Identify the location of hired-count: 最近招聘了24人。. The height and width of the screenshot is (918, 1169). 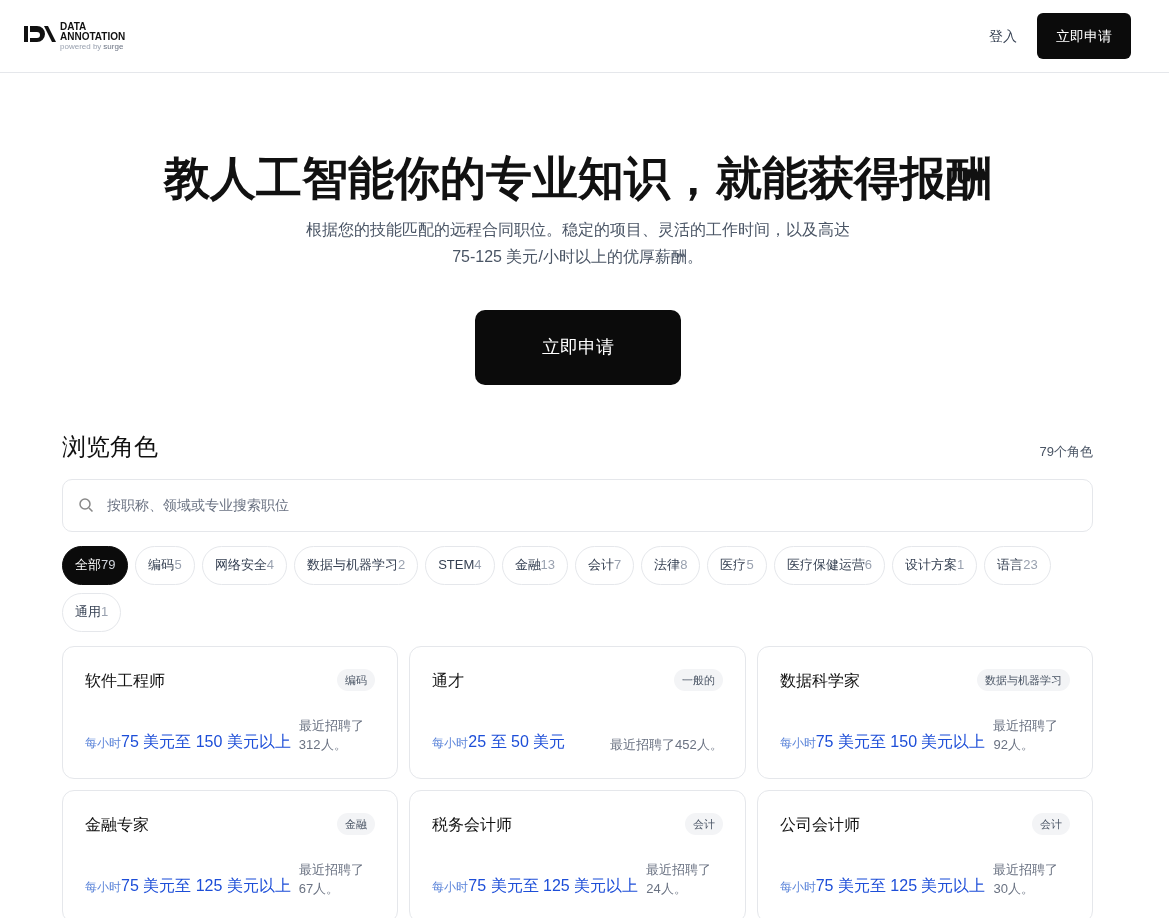
(679, 879).